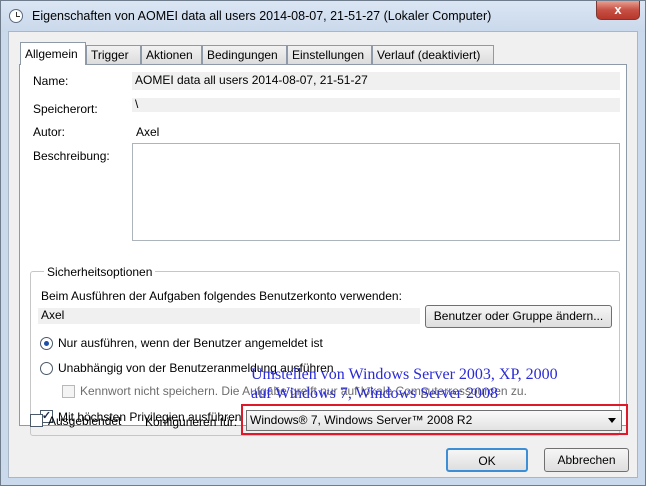 The image size is (646, 486). I want to click on run-logged-on-radio, so click(46, 343).